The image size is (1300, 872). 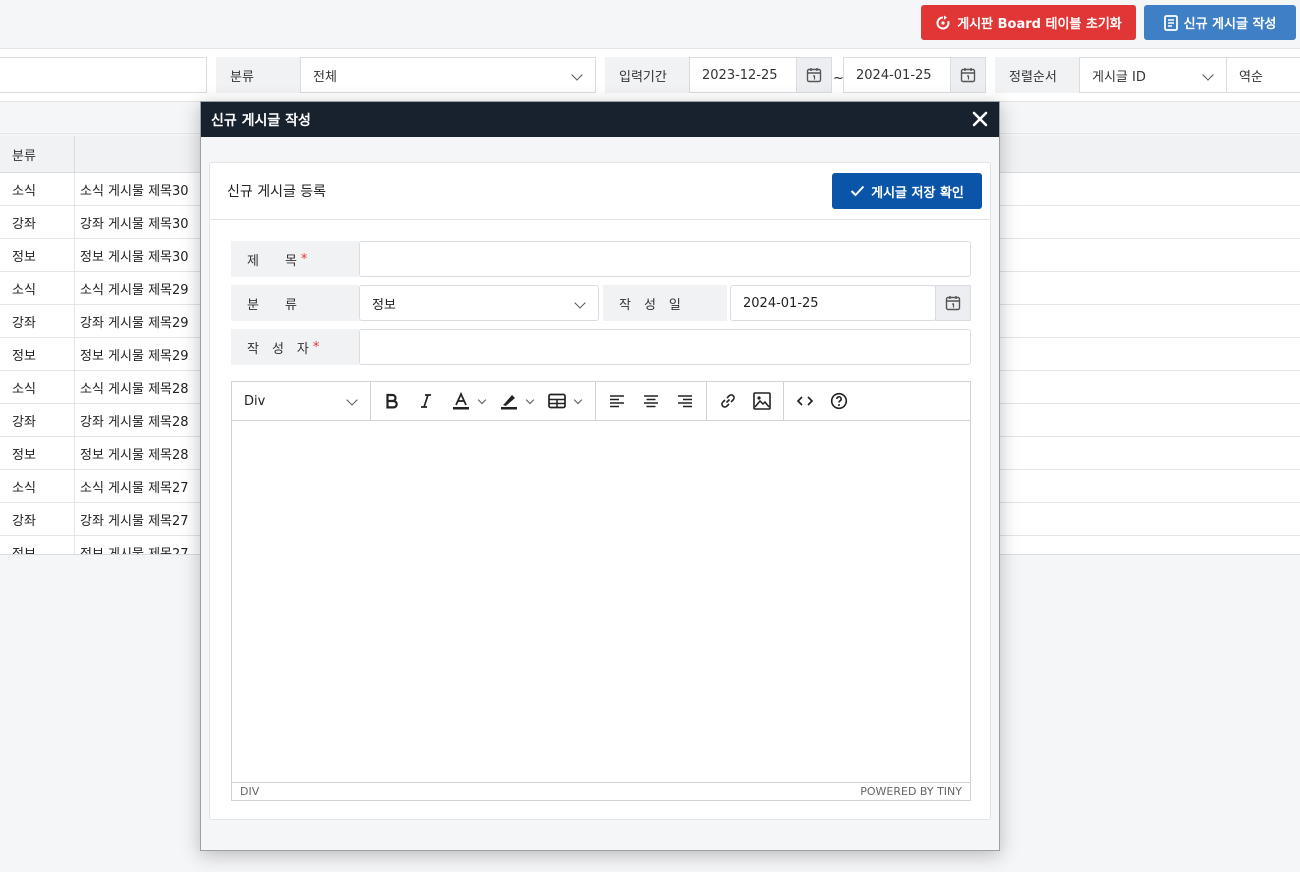 I want to click on sort-field-value: 게시글 ID, so click(x=1119, y=77).